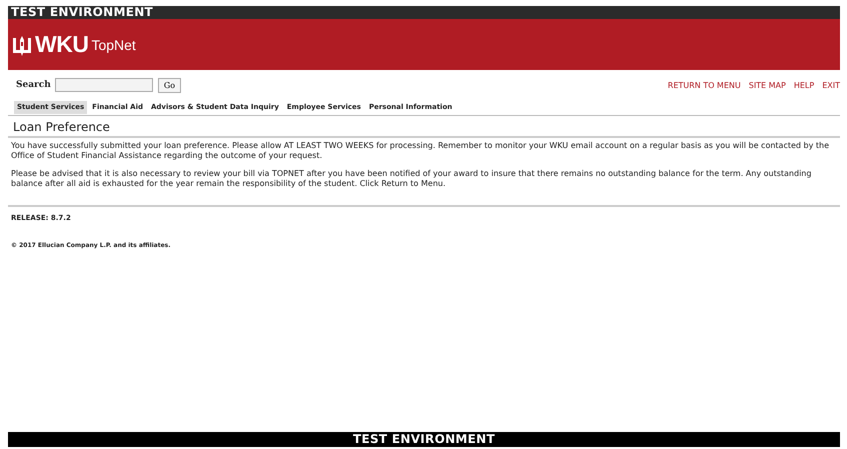 The image size is (847, 449). Describe the element at coordinates (704, 85) in the screenshot. I see `nav-link: RETURN TO MENU` at that location.